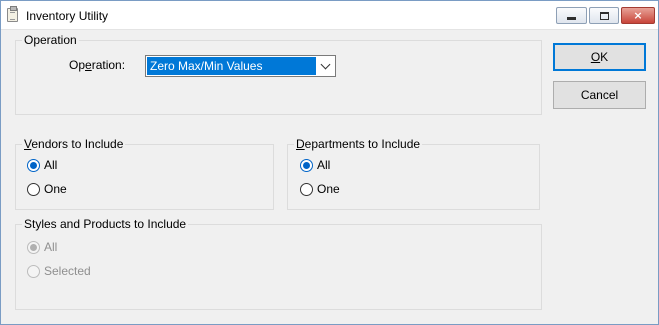 The height and width of the screenshot is (325, 659). Describe the element at coordinates (329, 15) in the screenshot. I see `title-bar: Inventory Utility ×` at that location.